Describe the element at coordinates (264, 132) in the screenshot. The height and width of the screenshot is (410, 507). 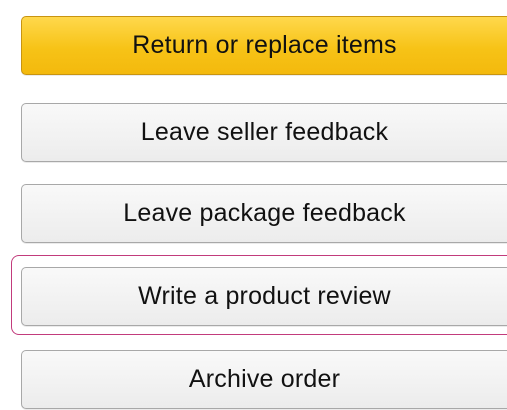
I see `leave-seller-feedback-button: Leave seller feedback` at that location.